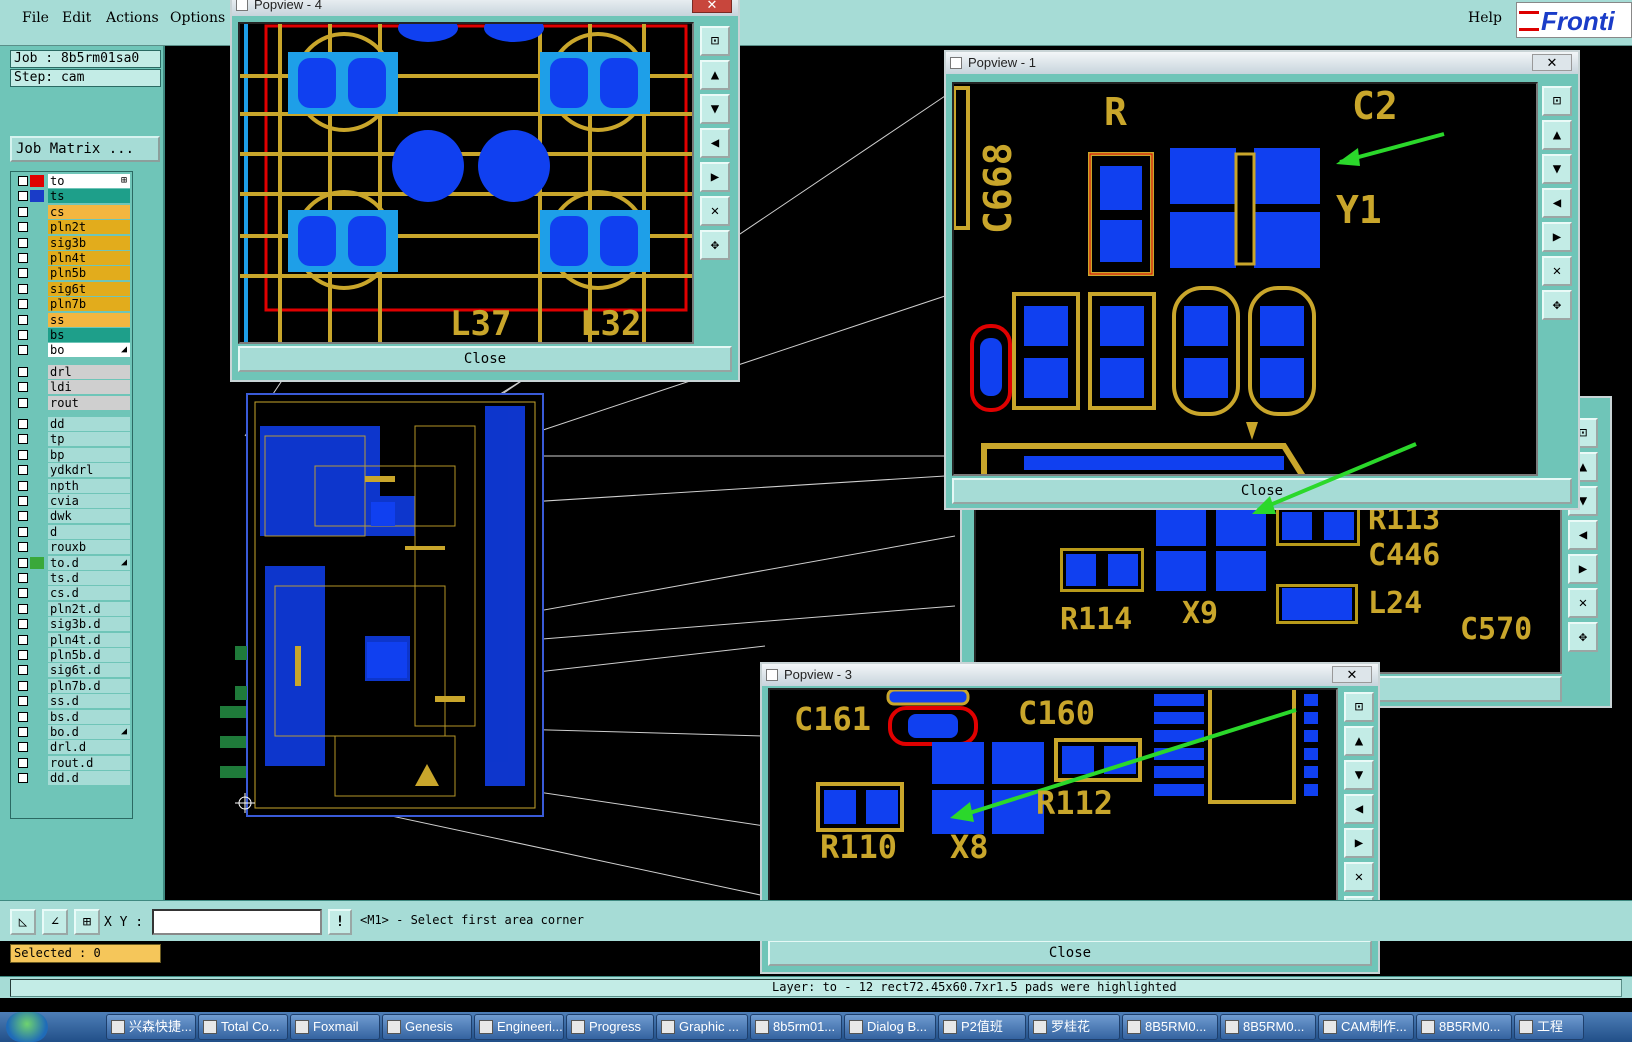 This screenshot has height=1042, width=1632. I want to click on taskbar-item: 罗桂花, so click(1074, 1027).